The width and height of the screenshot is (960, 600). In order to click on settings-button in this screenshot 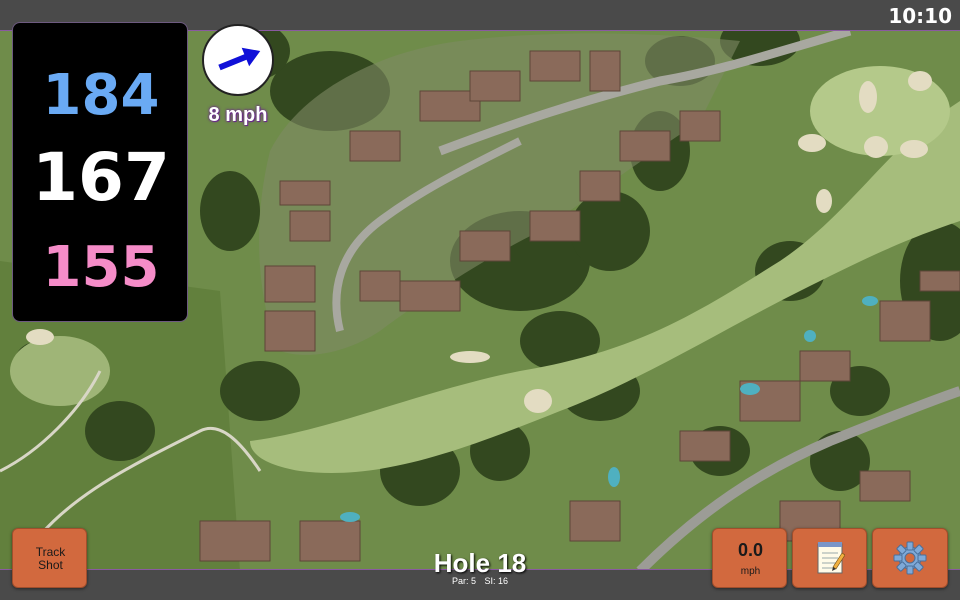, I will do `click(910, 558)`.